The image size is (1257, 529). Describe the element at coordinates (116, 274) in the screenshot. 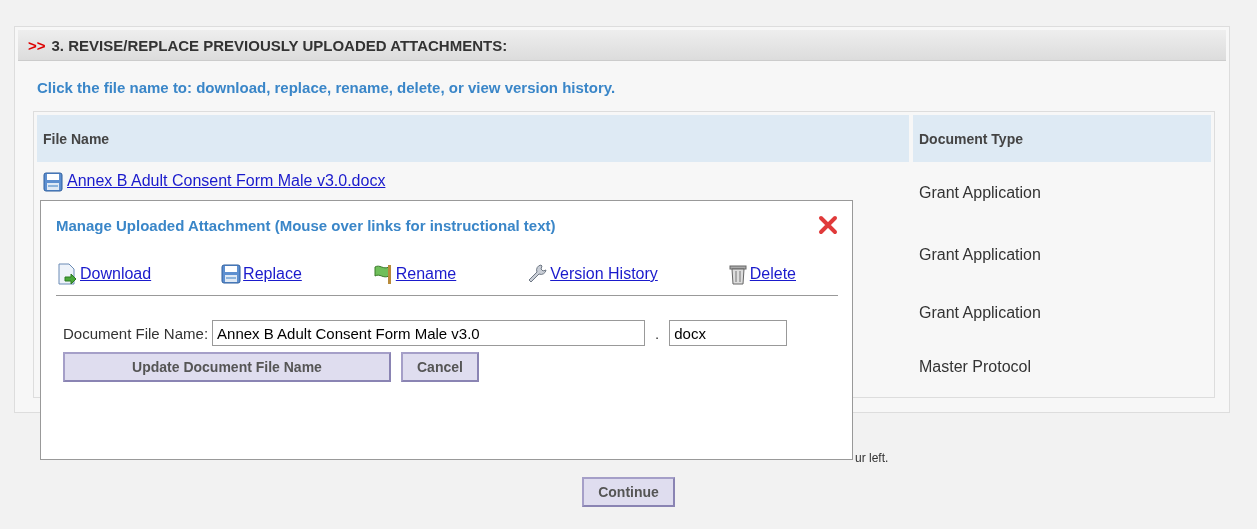

I see `action-link: Download` at that location.